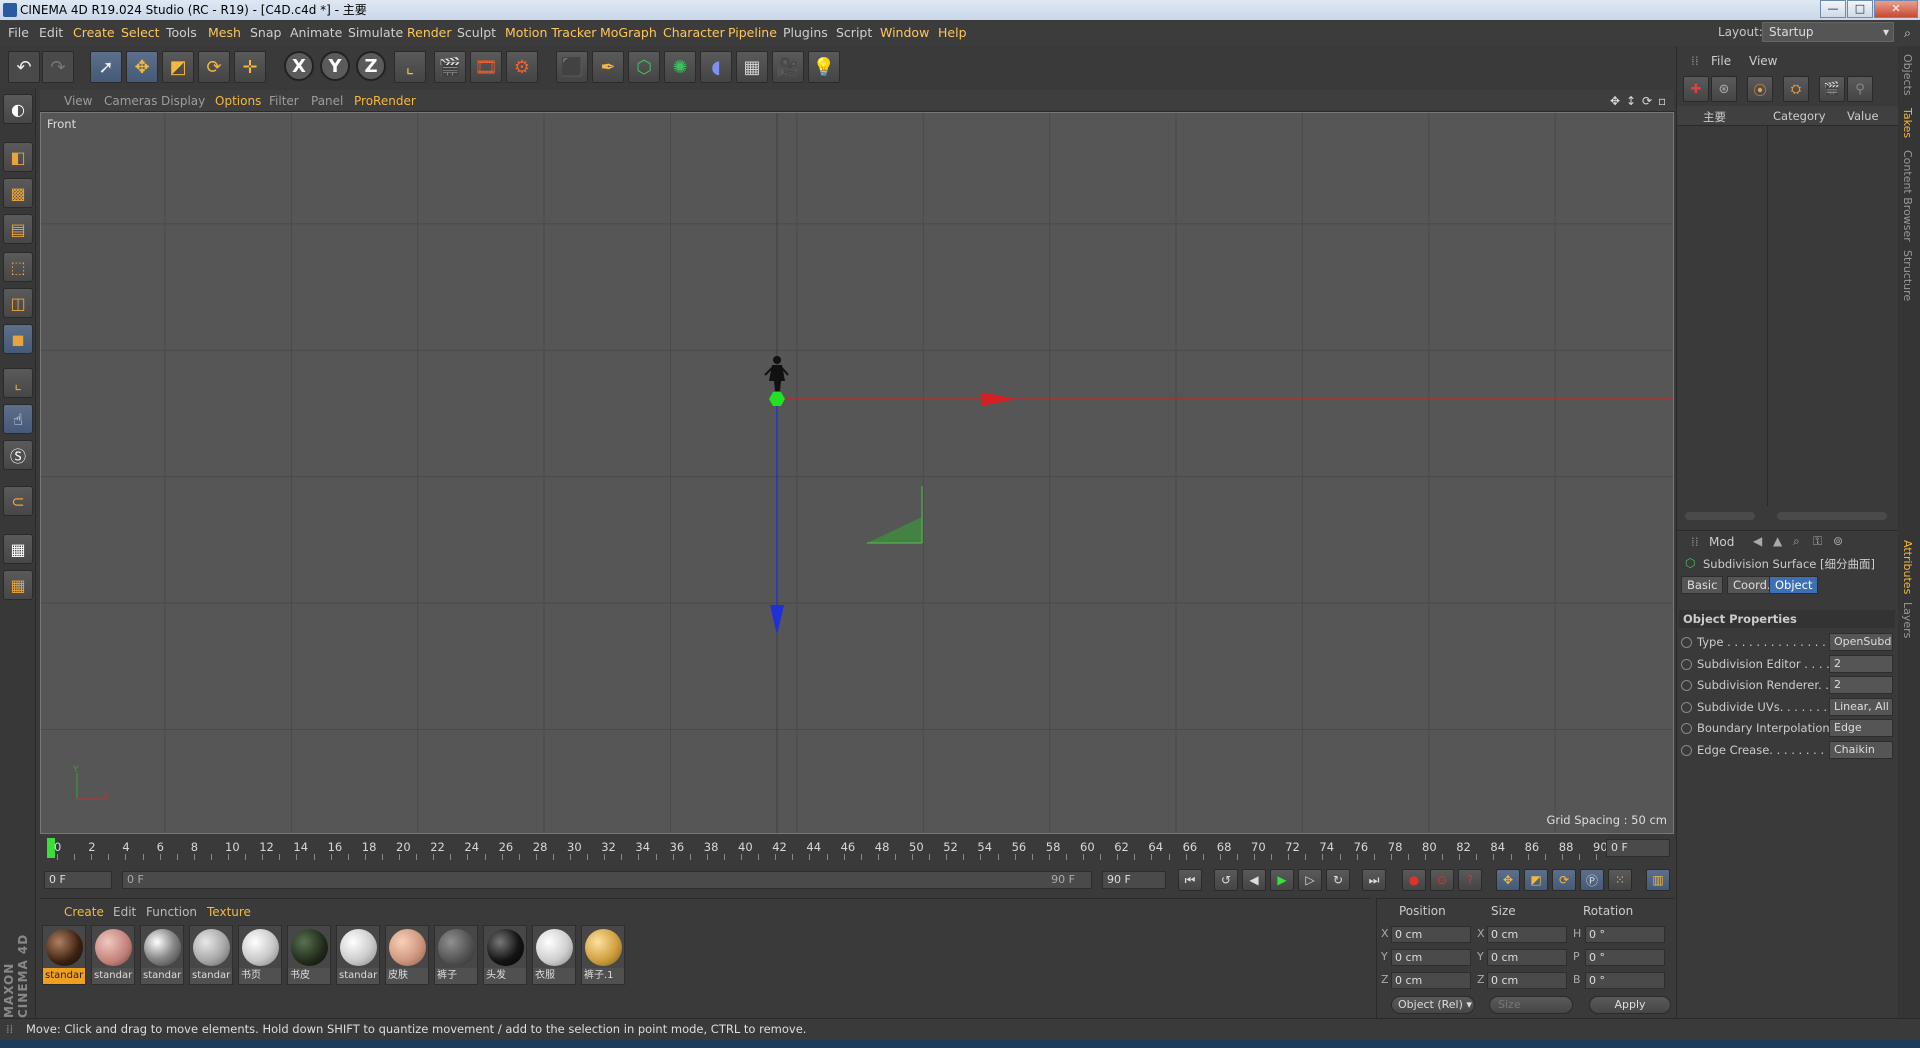  I want to click on menu-character: Character, so click(694, 32).